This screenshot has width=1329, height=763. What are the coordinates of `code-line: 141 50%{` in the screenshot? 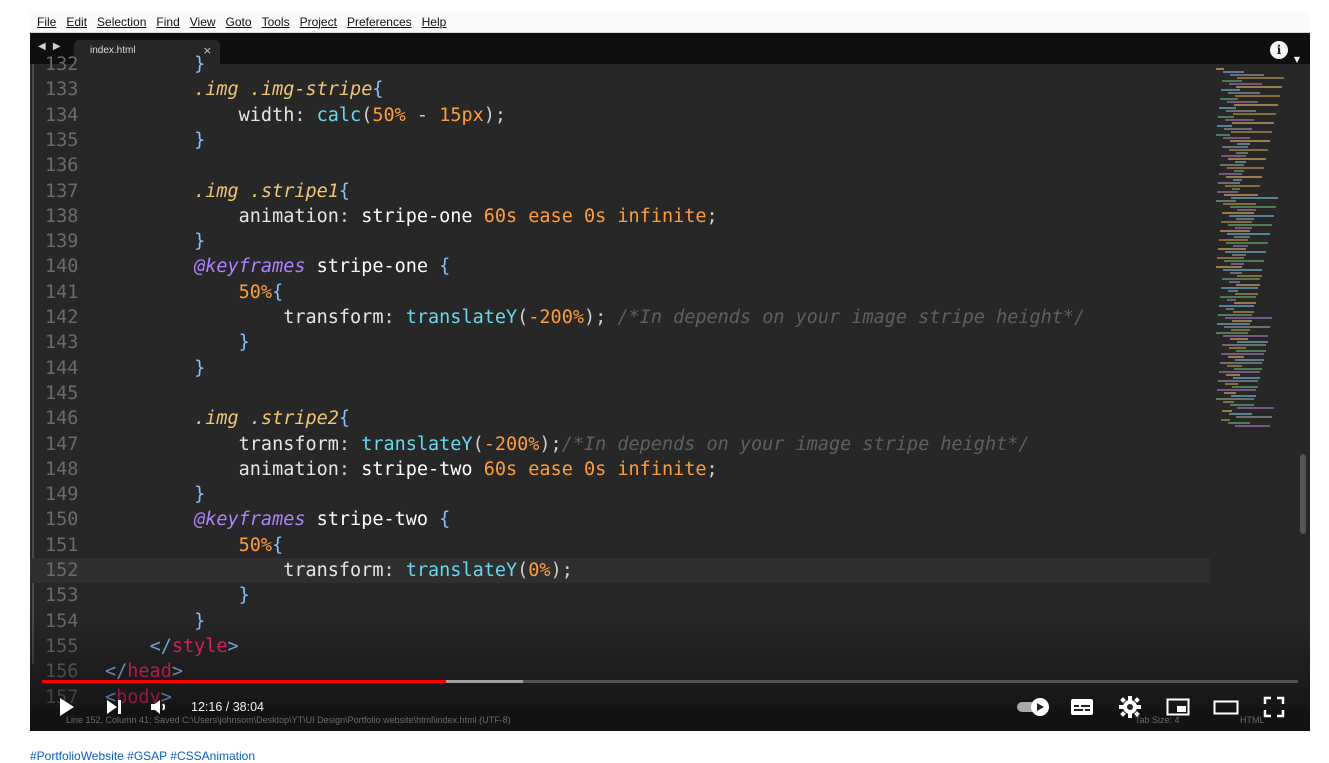 It's located at (620, 292).